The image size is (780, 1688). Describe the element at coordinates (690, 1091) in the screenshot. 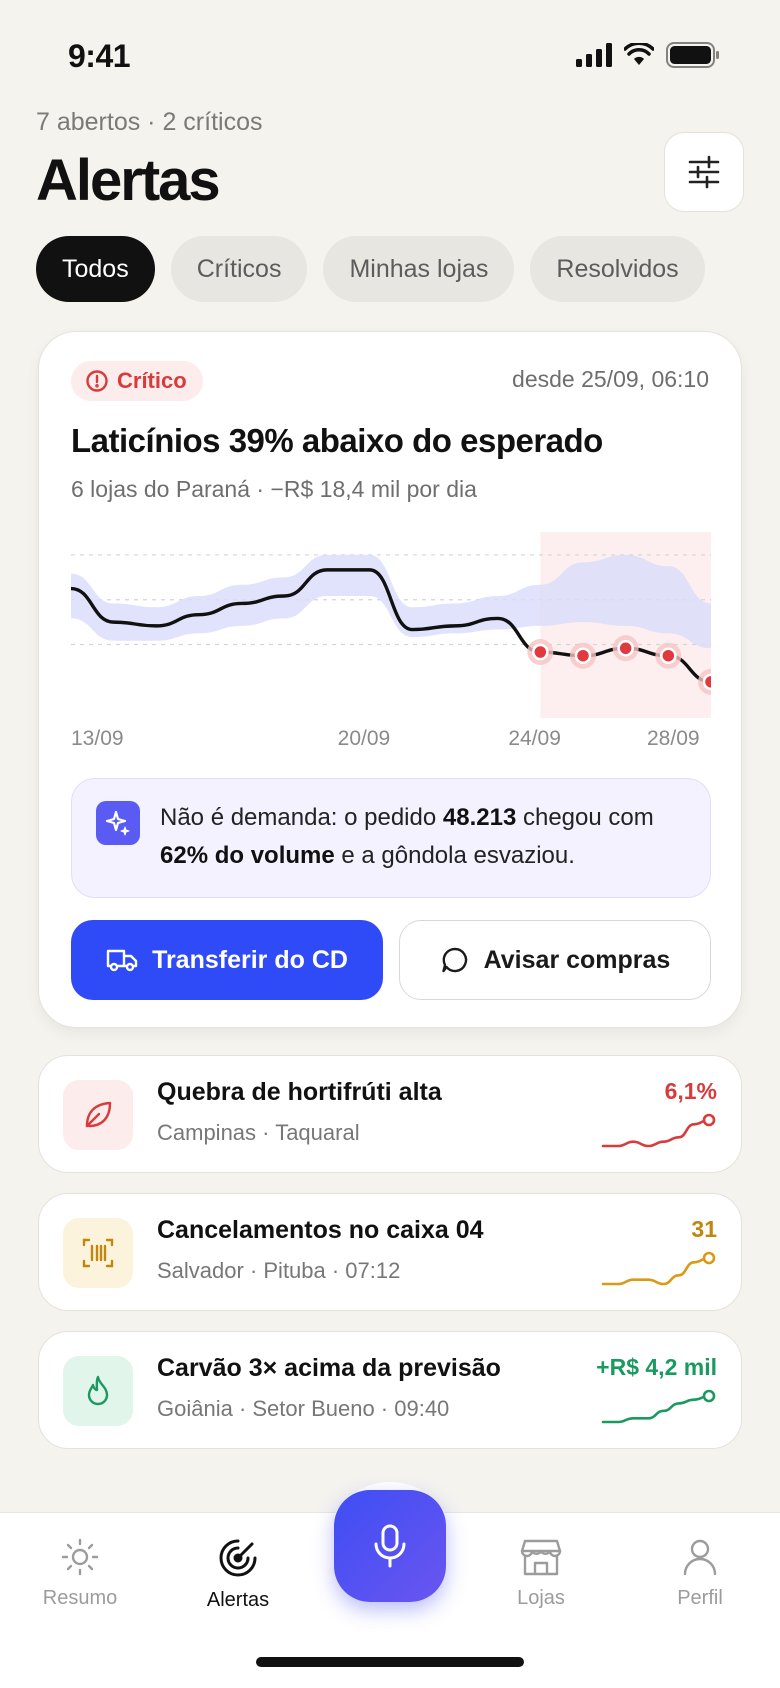

I see `alert-item-metric: 6,1%` at that location.